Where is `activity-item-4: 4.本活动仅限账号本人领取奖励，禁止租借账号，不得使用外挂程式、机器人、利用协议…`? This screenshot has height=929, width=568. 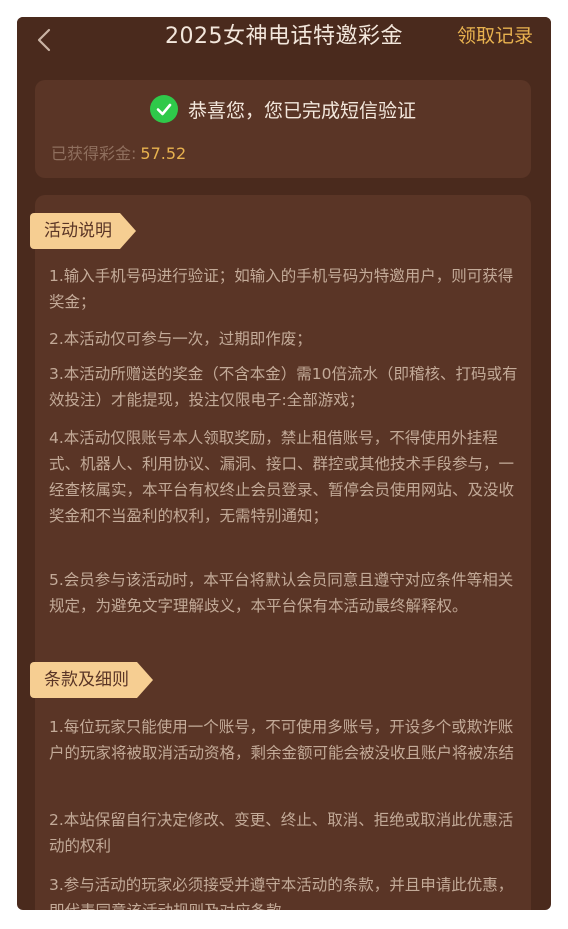
activity-item-4: 4.本活动仅限账号本人领取奖励，禁止租借账号，不得使用外挂程式、机器人、利用协议… is located at coordinates (282, 477).